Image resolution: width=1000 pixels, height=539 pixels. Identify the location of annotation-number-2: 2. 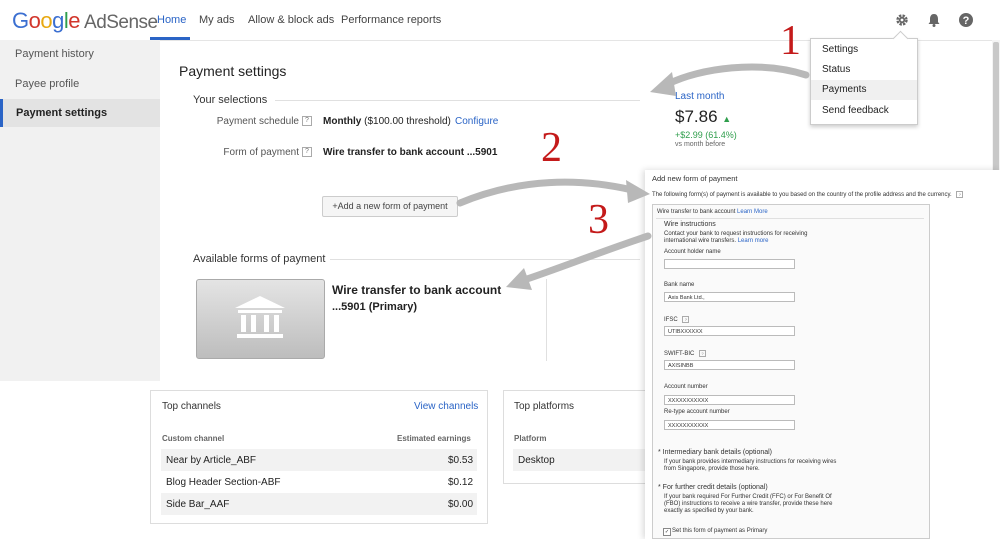
(551, 148).